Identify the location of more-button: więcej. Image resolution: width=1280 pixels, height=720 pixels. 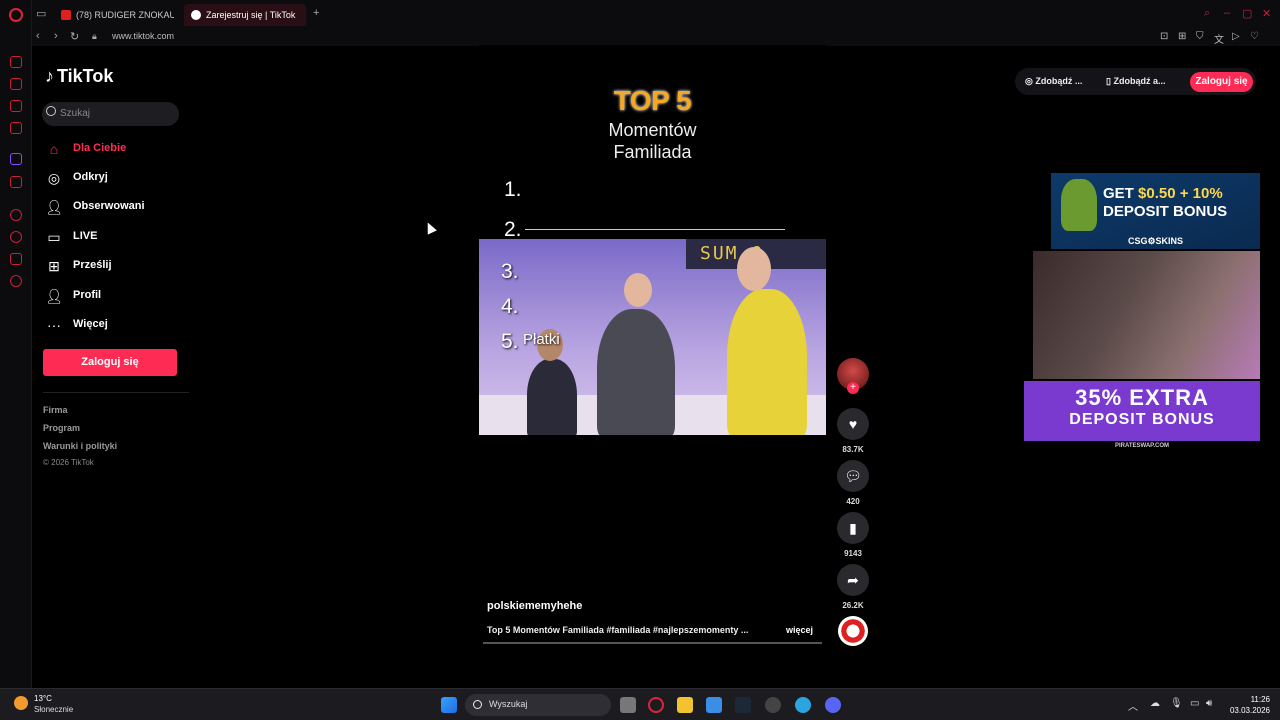
(799, 630).